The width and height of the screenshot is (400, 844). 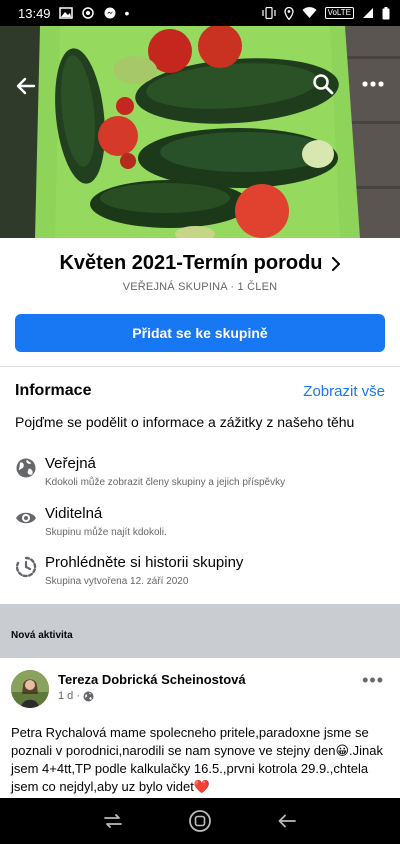 I want to click on more-icon, so click(x=373, y=84).